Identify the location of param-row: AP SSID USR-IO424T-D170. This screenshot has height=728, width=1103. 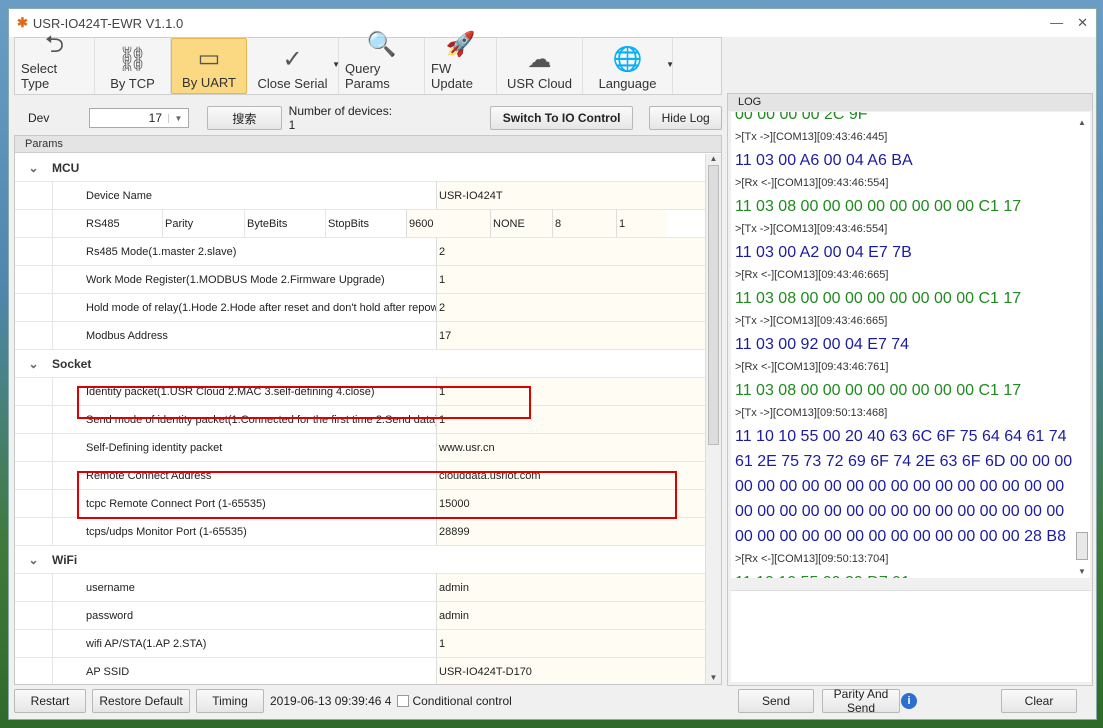
(360, 671).